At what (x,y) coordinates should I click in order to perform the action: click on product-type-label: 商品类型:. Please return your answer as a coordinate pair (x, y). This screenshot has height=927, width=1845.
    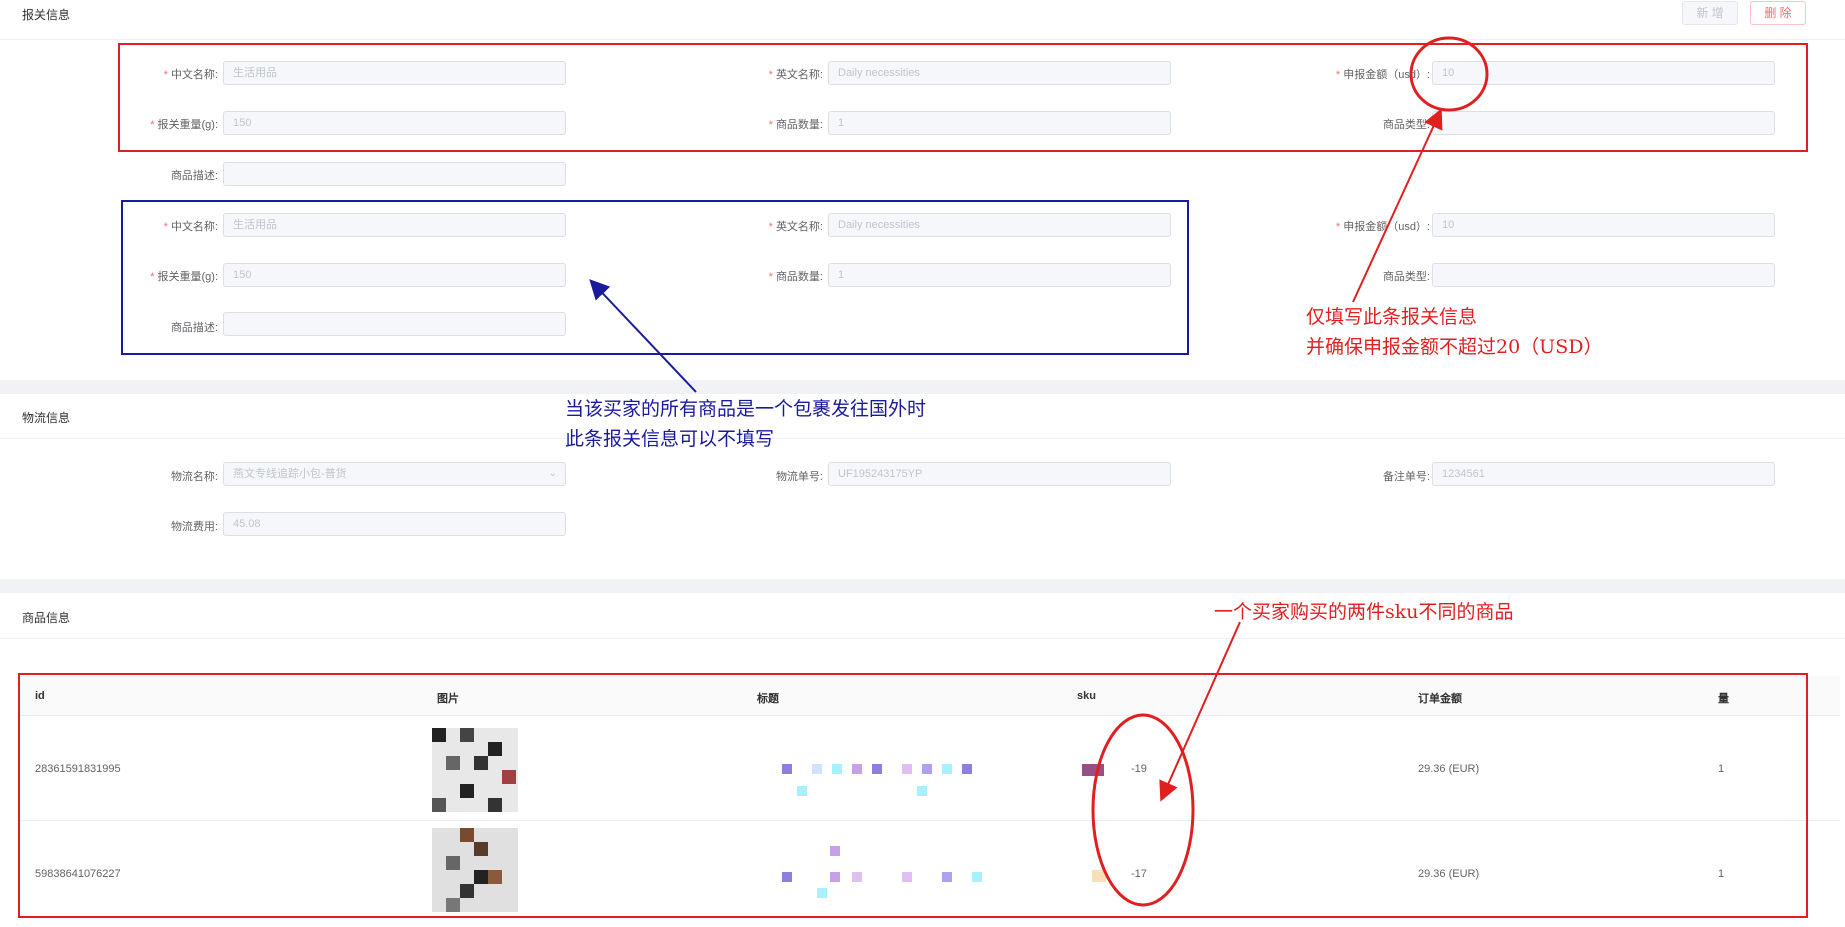
    Looking at the image, I should click on (1406, 277).